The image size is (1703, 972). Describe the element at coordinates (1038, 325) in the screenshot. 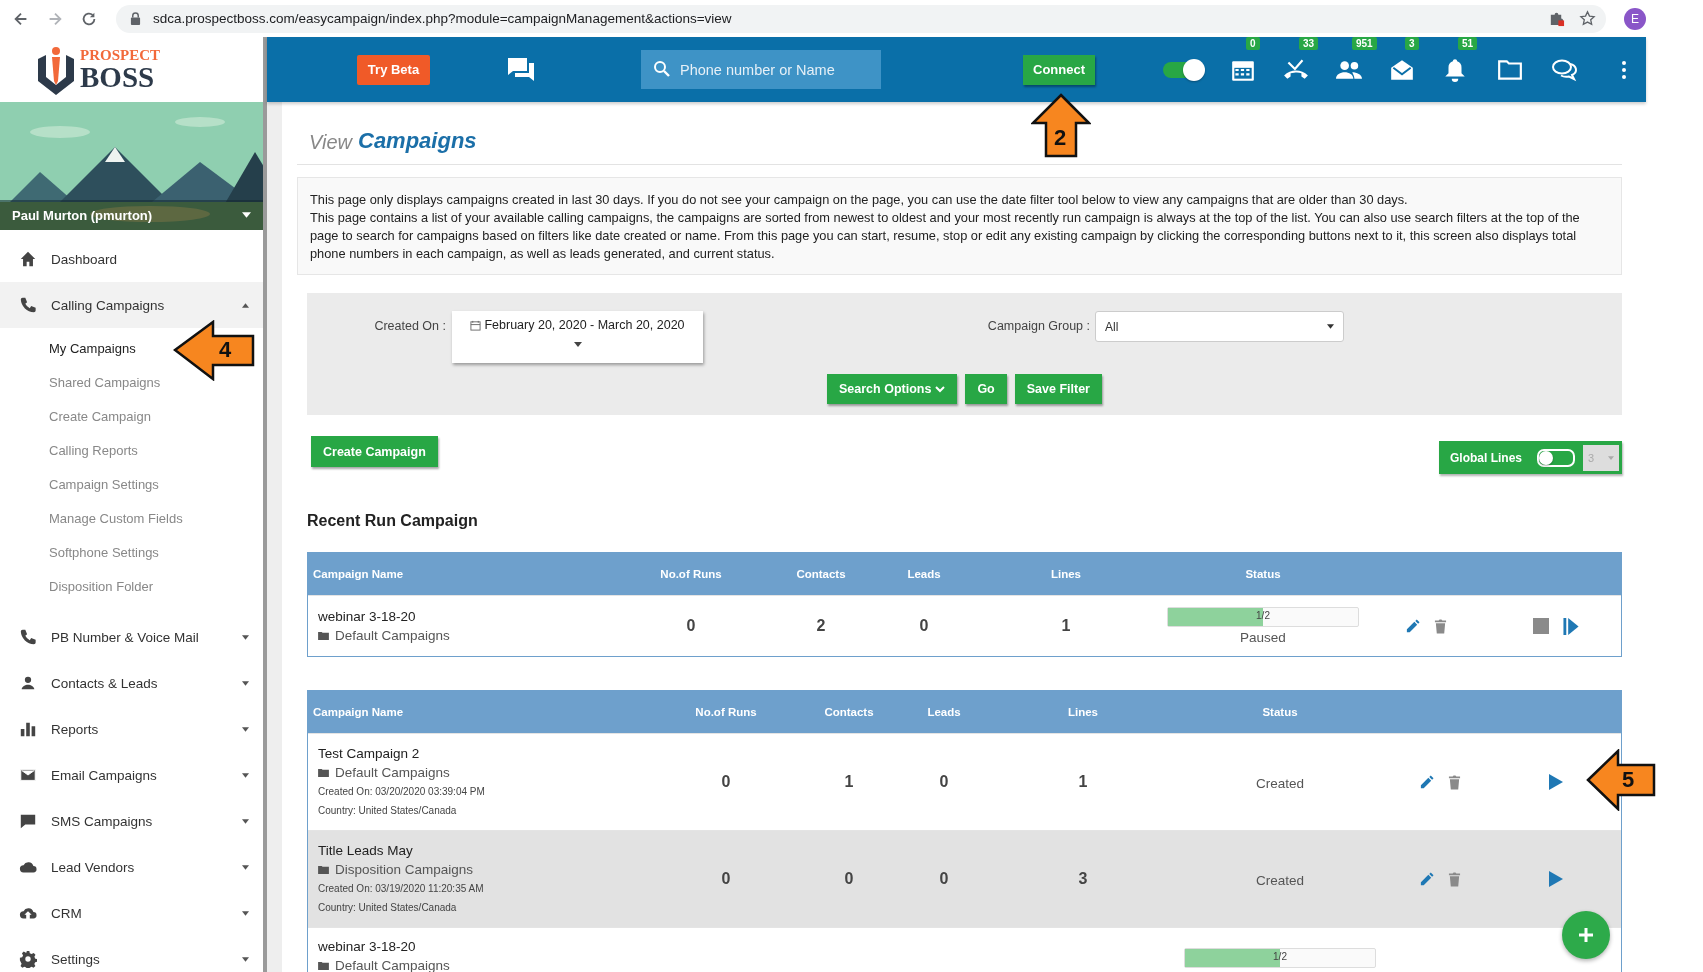

I see `field-label: Campaign Group :` at that location.